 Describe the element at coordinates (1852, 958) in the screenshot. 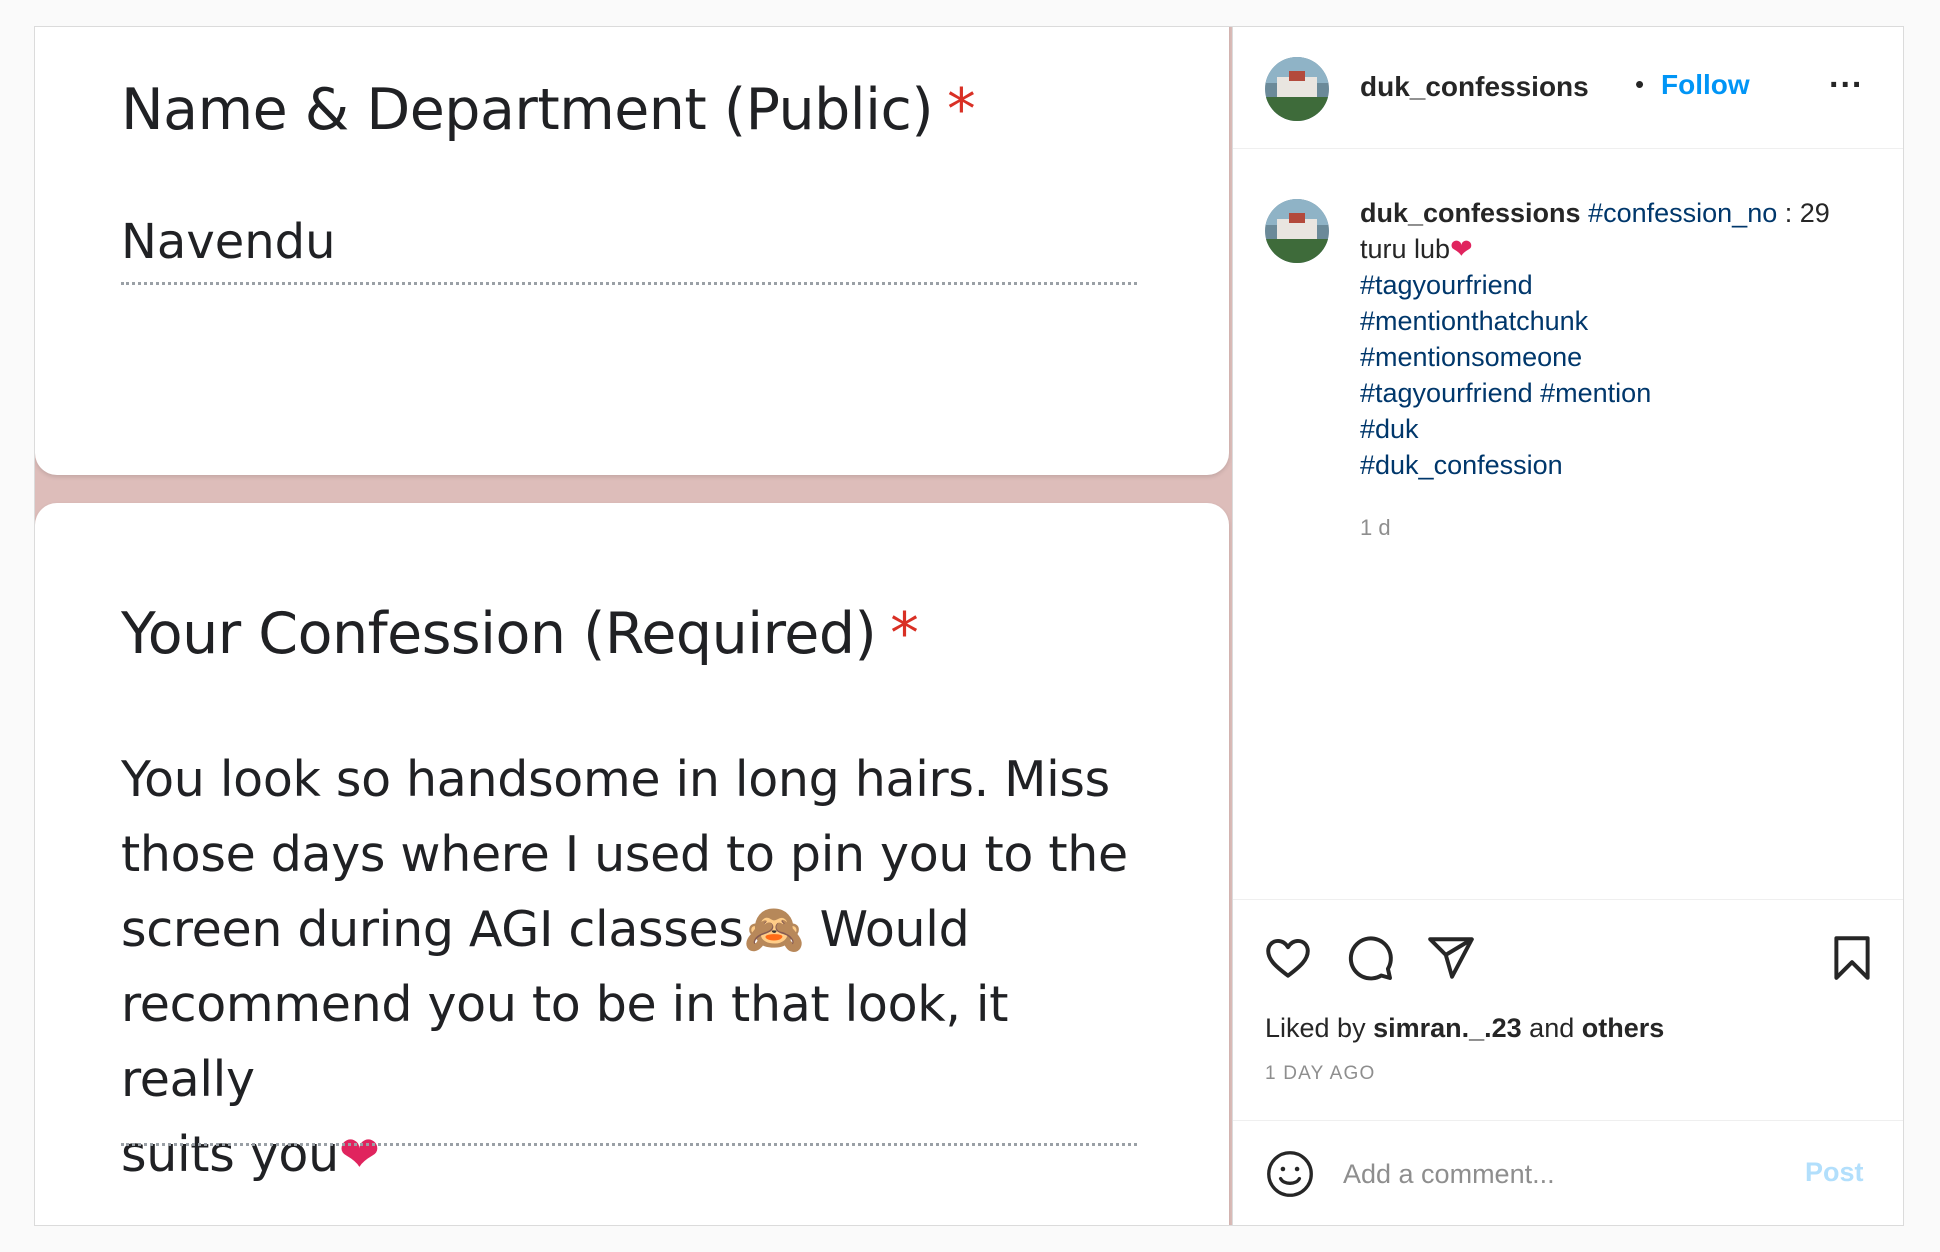

I see `bookmark-icon` at that location.